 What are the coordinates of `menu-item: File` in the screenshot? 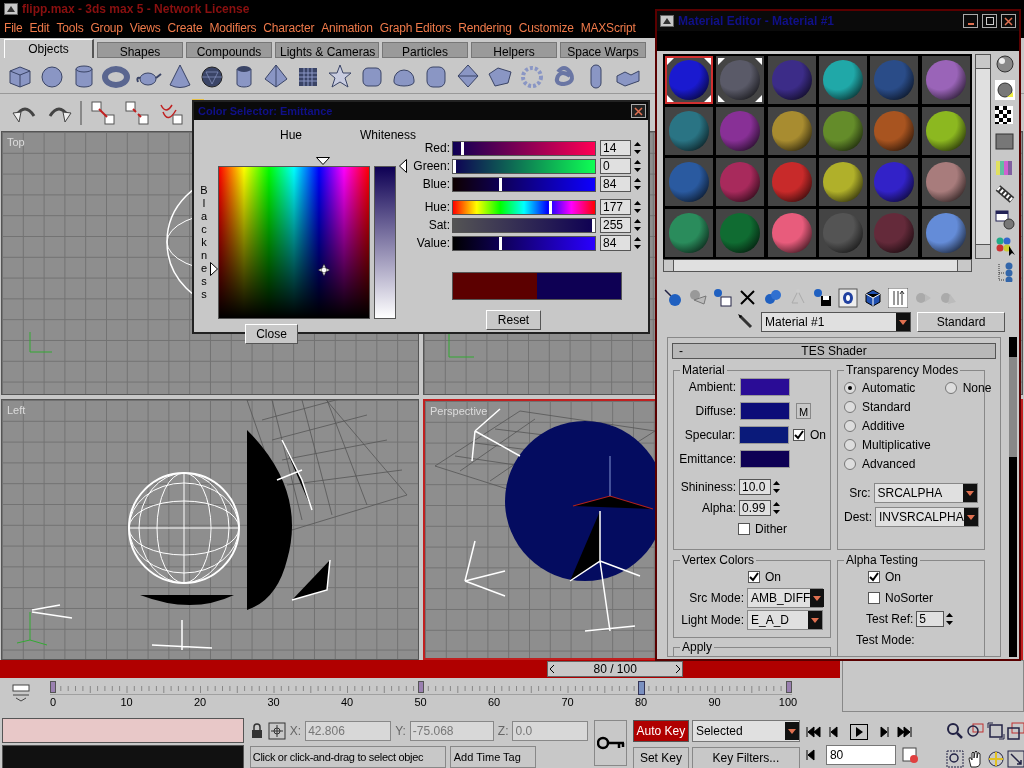 It's located at (13, 28).